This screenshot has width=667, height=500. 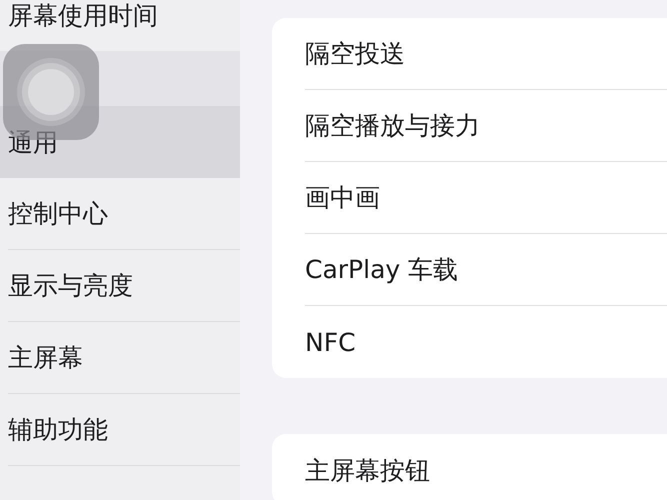 I want to click on settings-row: 隔空播放与接力, so click(x=486, y=126).